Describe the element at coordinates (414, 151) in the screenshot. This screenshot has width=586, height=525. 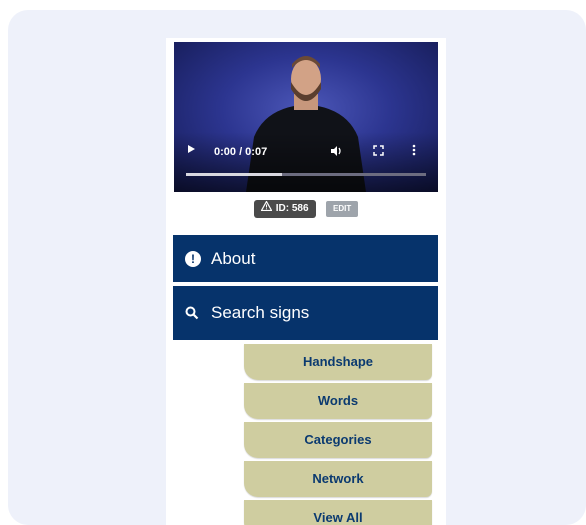
I see `more-vertical-icon` at that location.